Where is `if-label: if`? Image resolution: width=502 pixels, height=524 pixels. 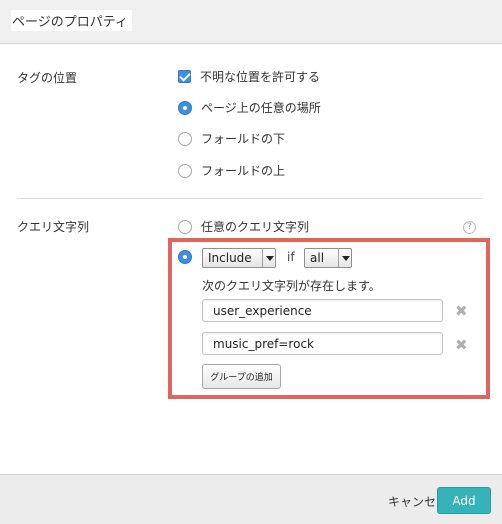
if-label: if is located at coordinates (291, 257).